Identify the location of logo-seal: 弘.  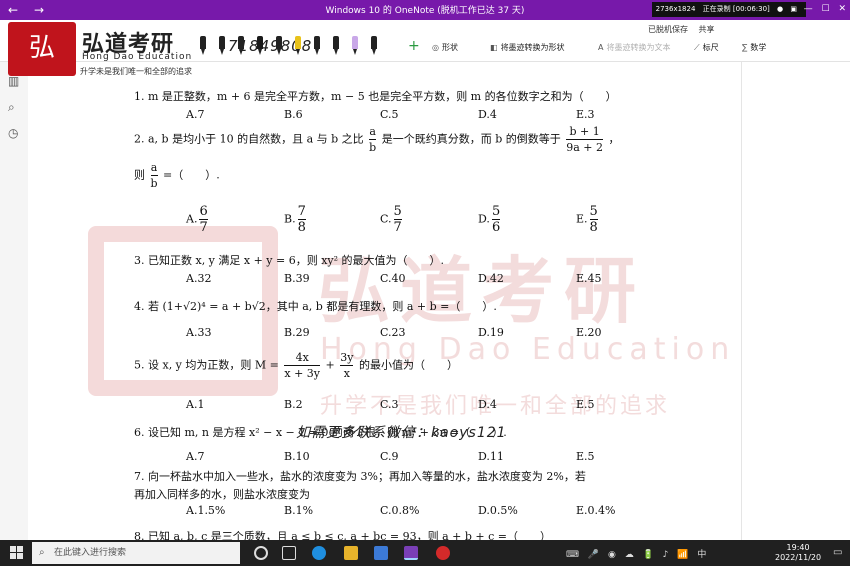
(42, 49).